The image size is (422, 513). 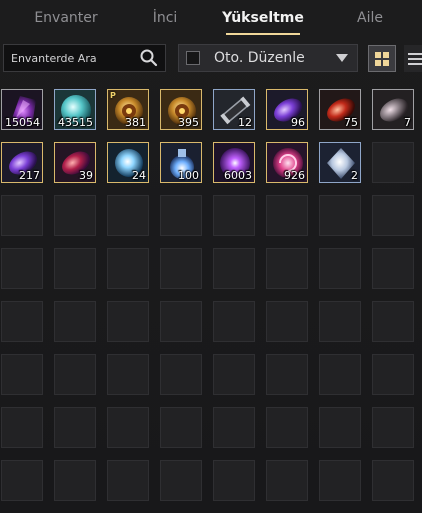 What do you see at coordinates (128, 109) in the screenshot?
I see `inventory-item: P 381` at bounding box center [128, 109].